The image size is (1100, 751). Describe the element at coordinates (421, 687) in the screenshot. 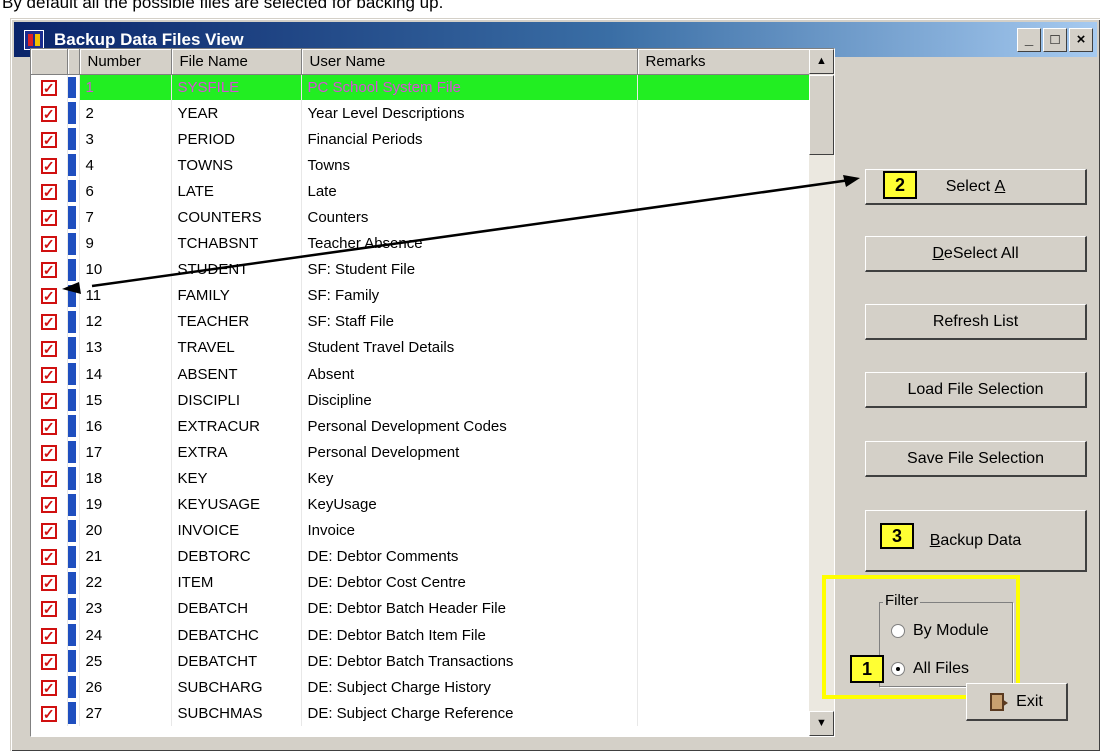

I see `table-row: ✓ 26 SUBCHARG DE: Subject Charge History` at that location.